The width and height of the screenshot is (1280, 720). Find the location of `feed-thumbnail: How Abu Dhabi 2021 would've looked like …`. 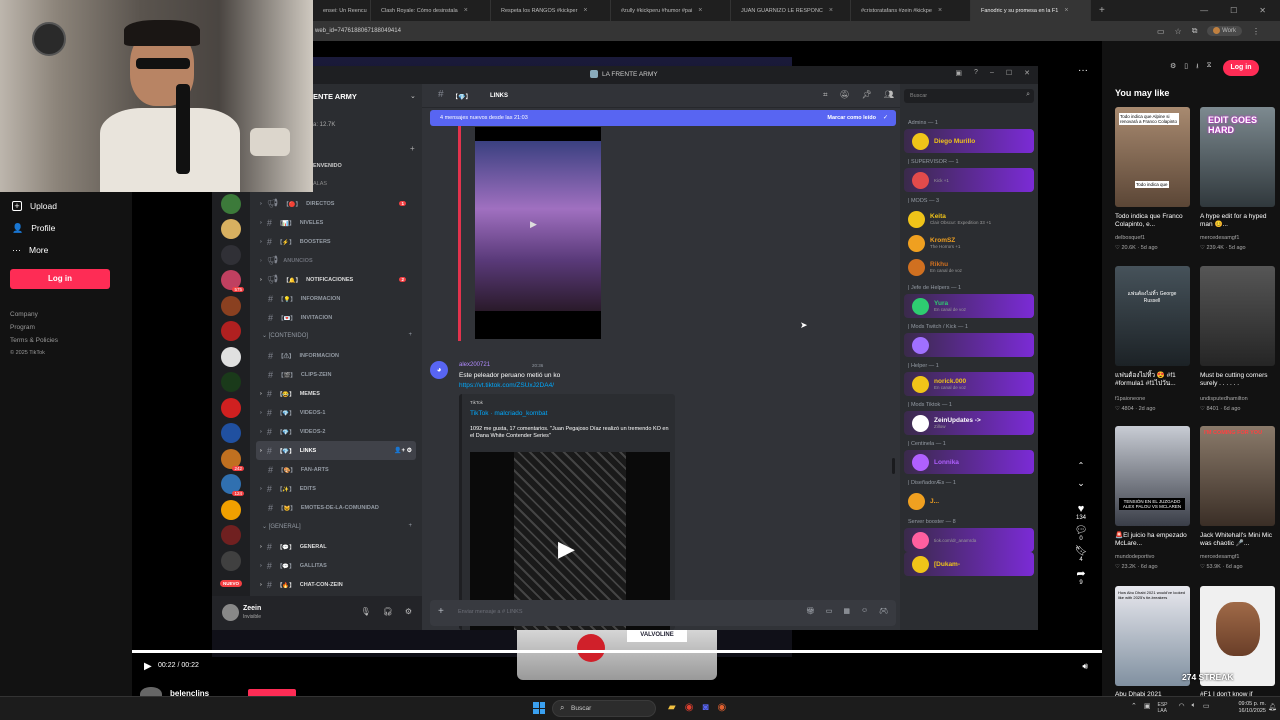

feed-thumbnail: How Abu Dhabi 2021 would've looked like … is located at coordinates (1152, 636).